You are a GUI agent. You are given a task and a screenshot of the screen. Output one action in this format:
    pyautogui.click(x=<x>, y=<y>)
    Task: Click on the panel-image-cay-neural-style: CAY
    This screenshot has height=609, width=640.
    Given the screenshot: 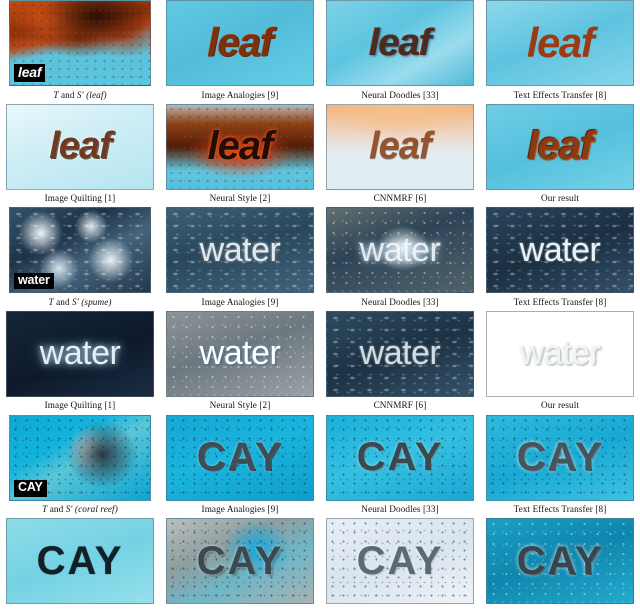 What is the action you would take?
    pyautogui.click(x=240, y=561)
    